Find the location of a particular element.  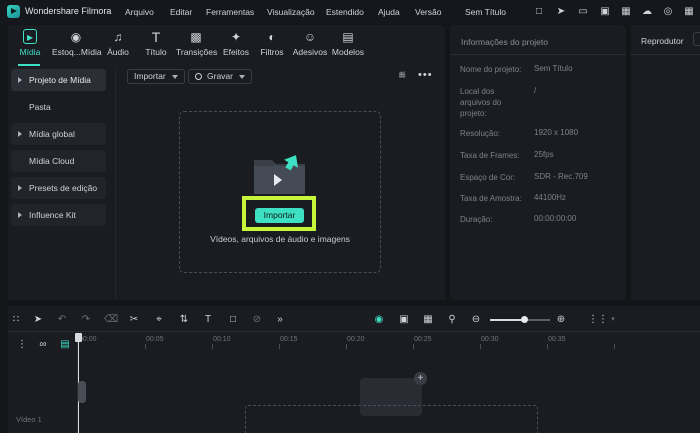

filter-sort-icon: ≝ is located at coordinates (405, 77).